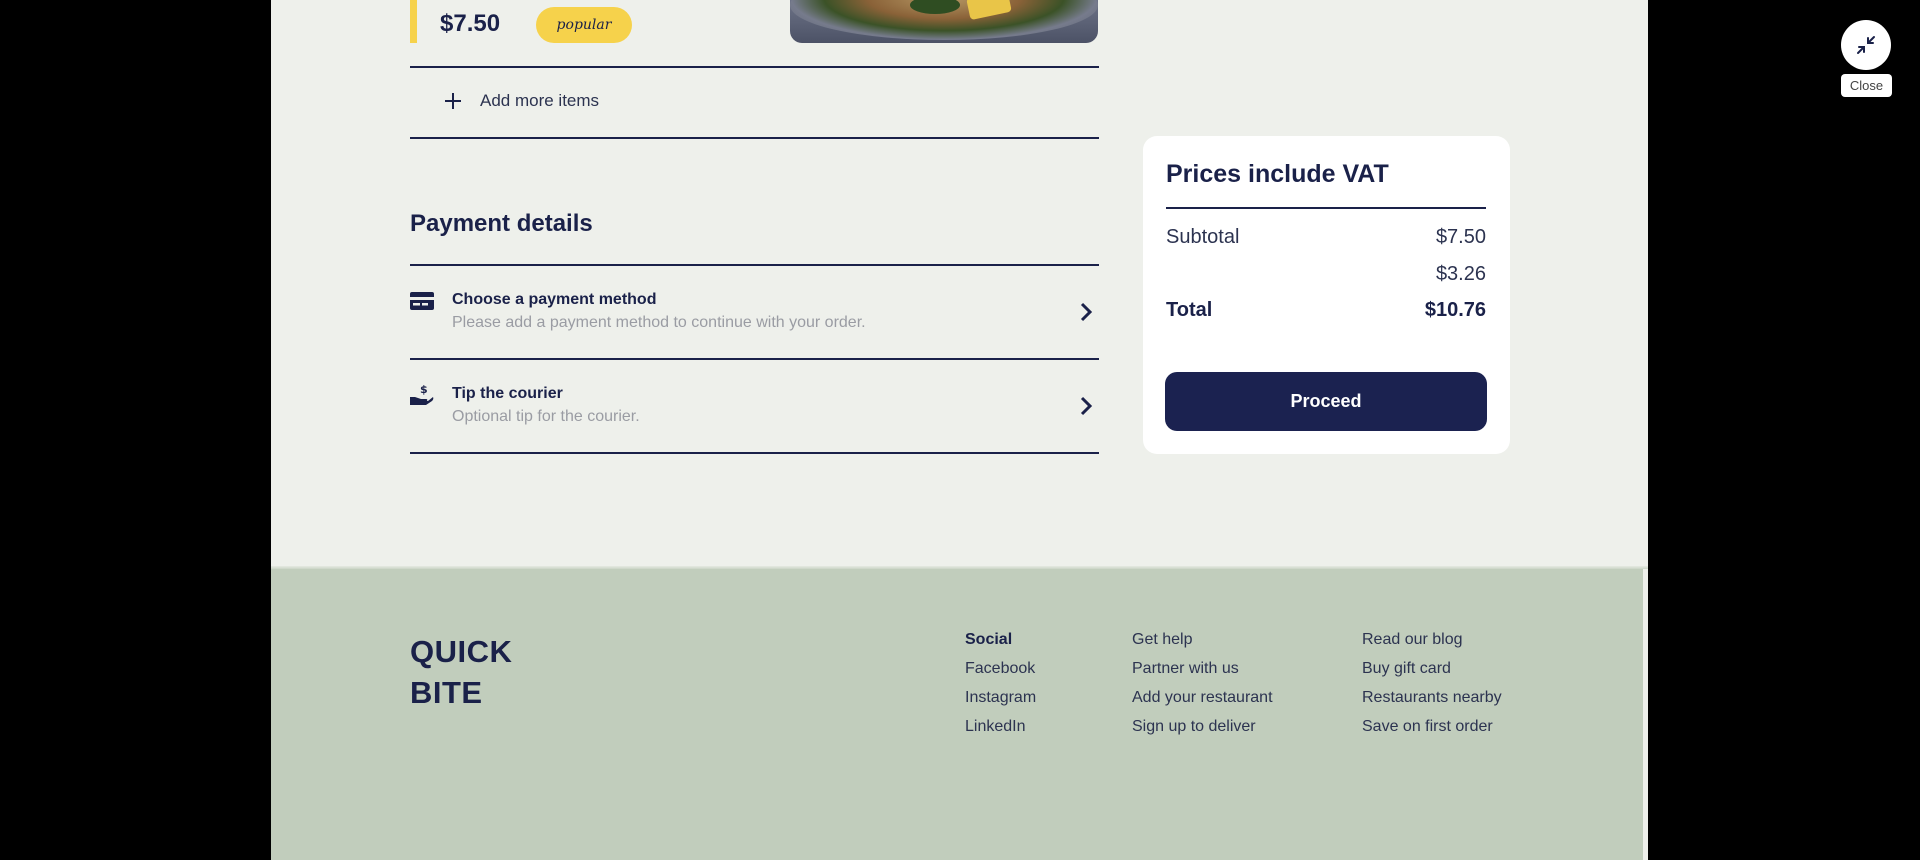 This screenshot has width=1920, height=860. Describe the element at coordinates (1189, 310) in the screenshot. I see `total-label: Total` at that location.